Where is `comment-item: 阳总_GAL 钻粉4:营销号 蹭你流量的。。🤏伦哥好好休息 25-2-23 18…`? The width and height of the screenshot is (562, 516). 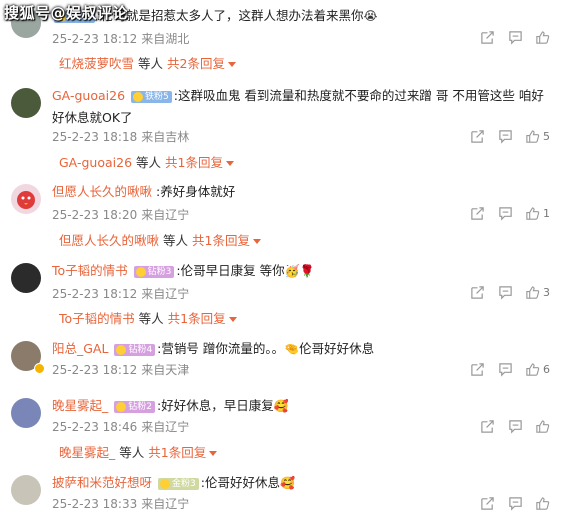 comment-item: 阳总_GAL 钻粉4:营销号 蹭你流量的。。🤏伦哥好好休息 25-2-23 18… is located at coordinates (281, 365).